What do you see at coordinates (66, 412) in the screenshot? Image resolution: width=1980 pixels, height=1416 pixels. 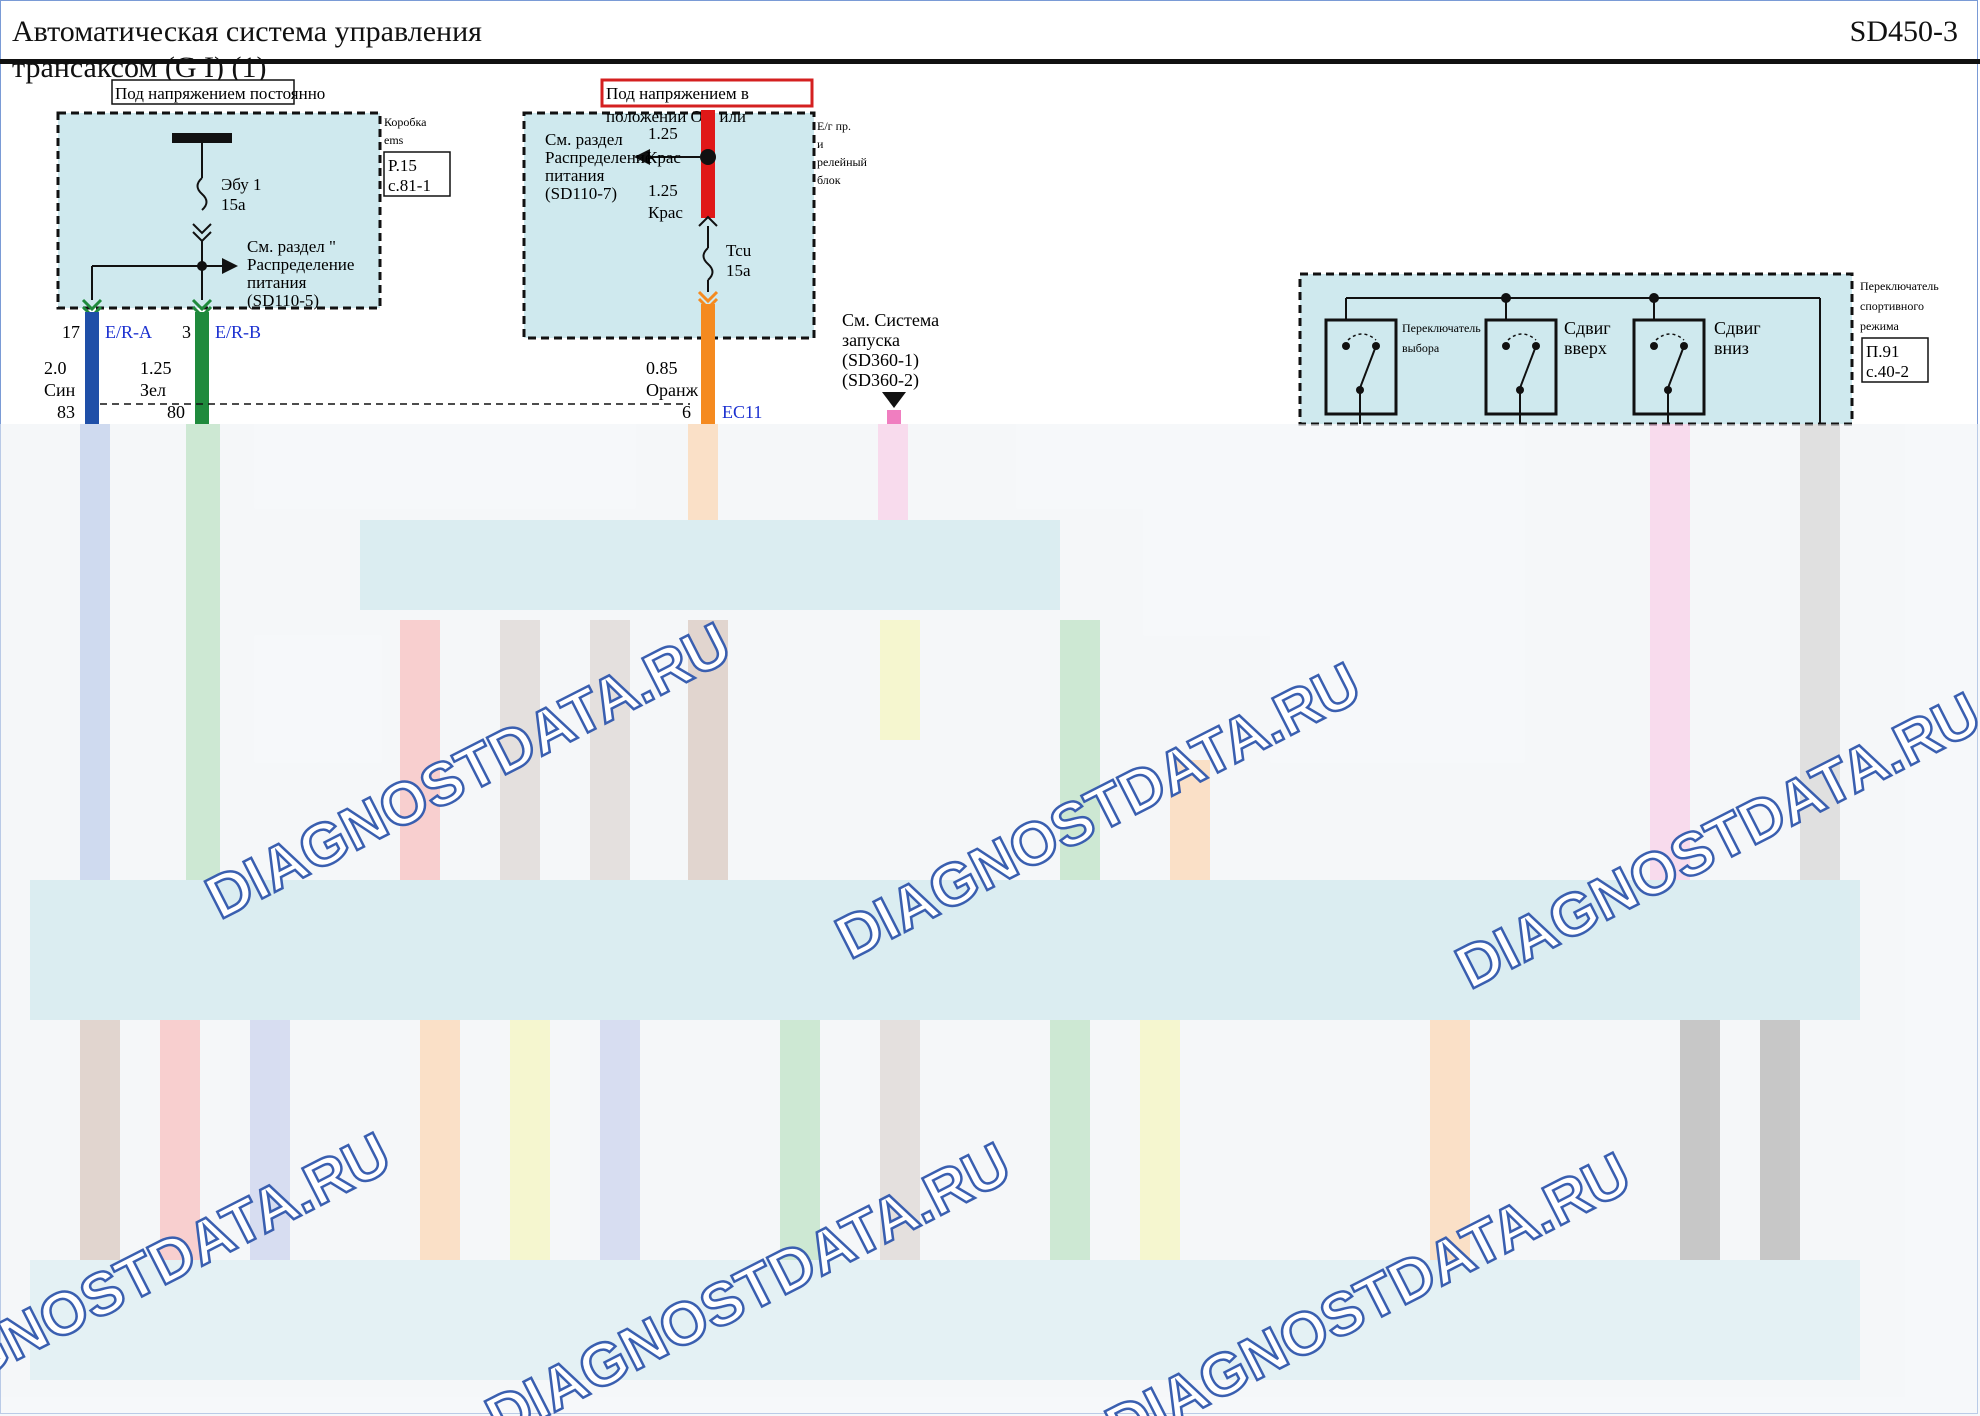 I see `wire-a-pin: 83` at bounding box center [66, 412].